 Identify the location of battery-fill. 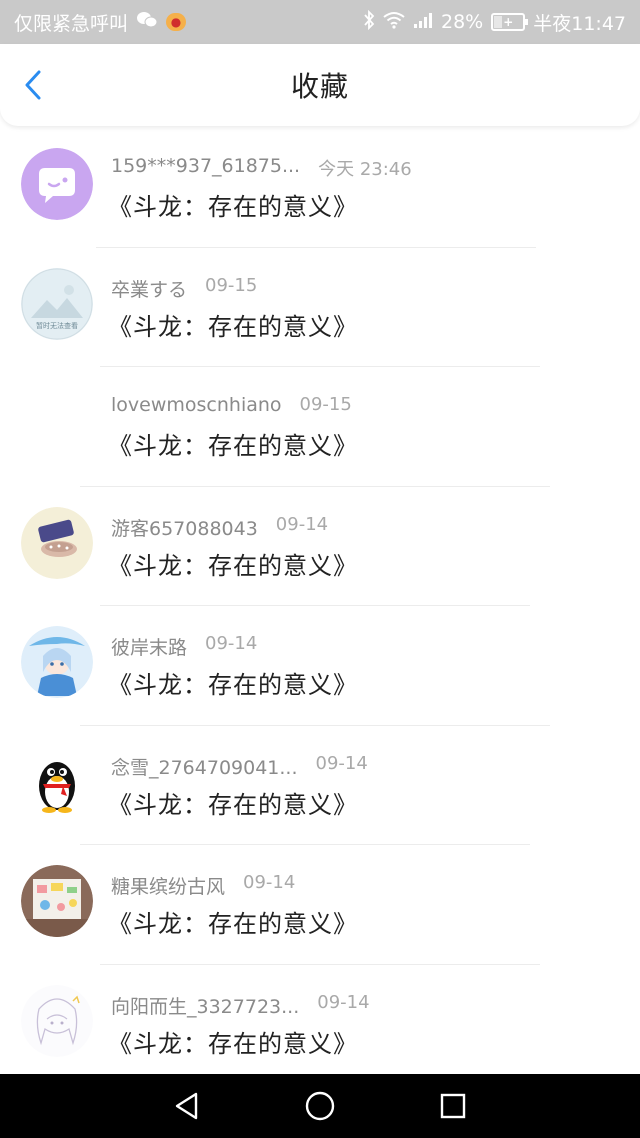
(498, 22).